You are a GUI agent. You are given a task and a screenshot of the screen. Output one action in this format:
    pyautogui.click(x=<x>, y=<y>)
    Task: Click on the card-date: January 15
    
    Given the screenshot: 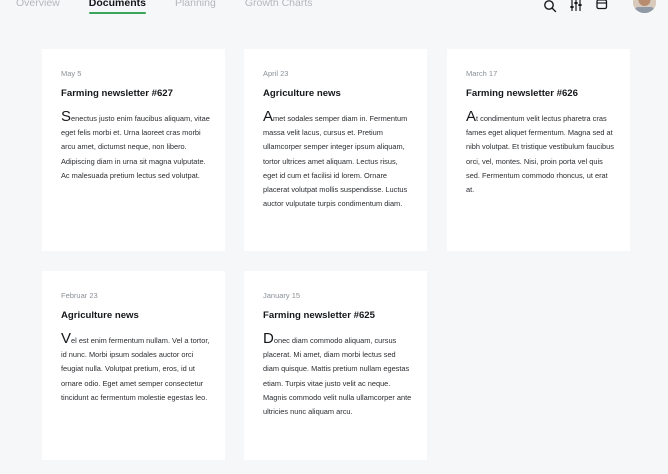 What is the action you would take?
    pyautogui.click(x=282, y=295)
    